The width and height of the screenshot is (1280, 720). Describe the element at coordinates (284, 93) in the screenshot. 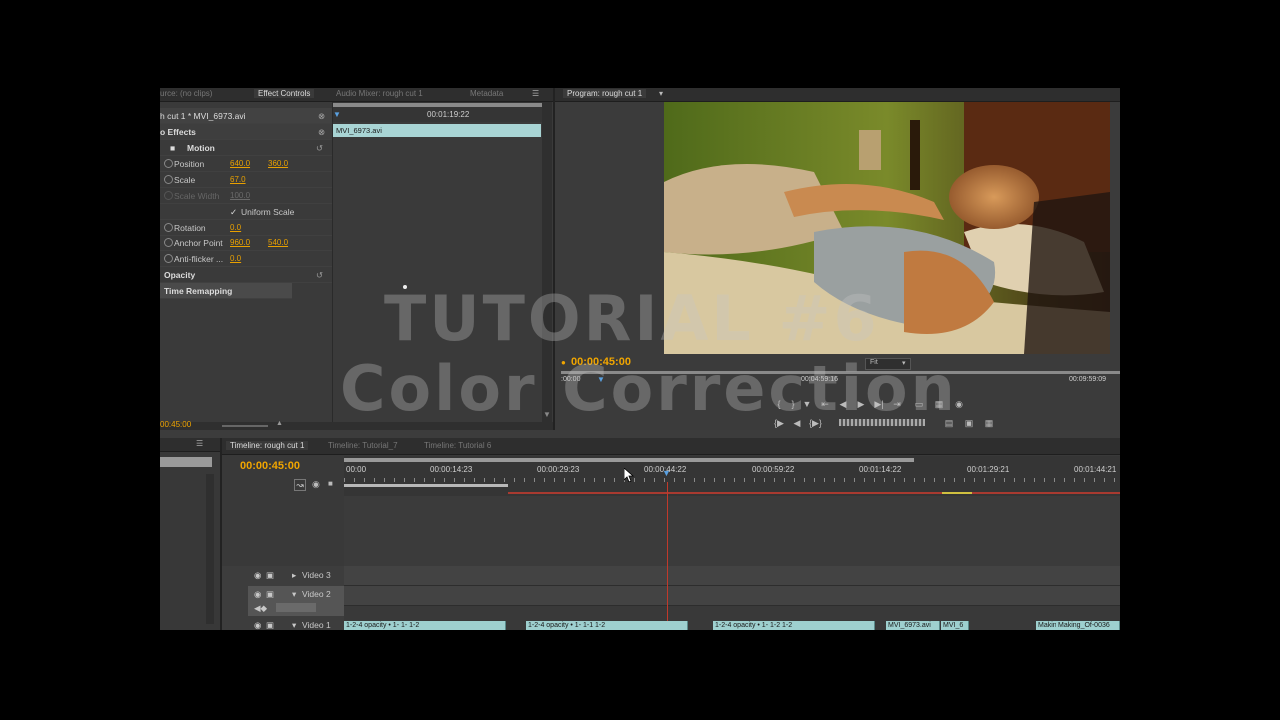

I see `tab-effect-controls: Effect Controls` at that location.